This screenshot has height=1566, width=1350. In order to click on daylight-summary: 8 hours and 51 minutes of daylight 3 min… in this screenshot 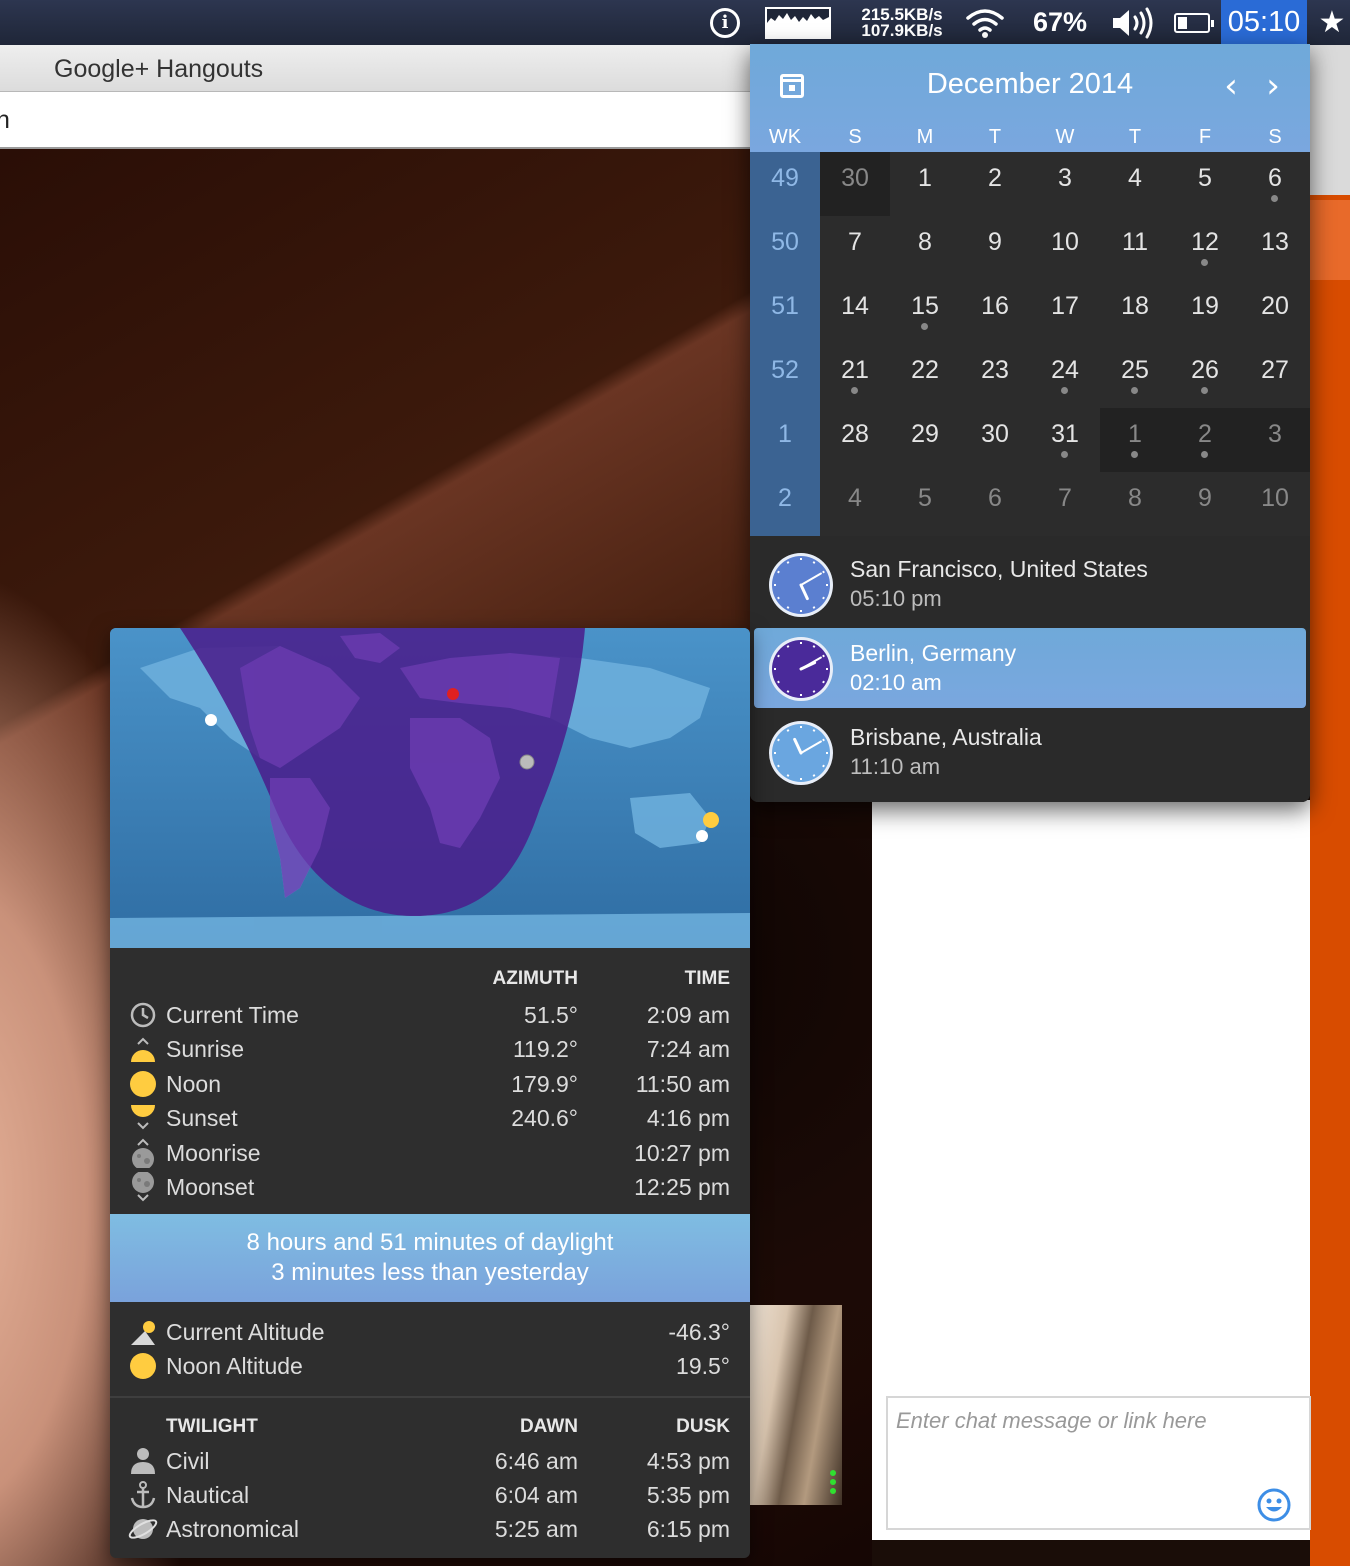, I will do `click(430, 1258)`.